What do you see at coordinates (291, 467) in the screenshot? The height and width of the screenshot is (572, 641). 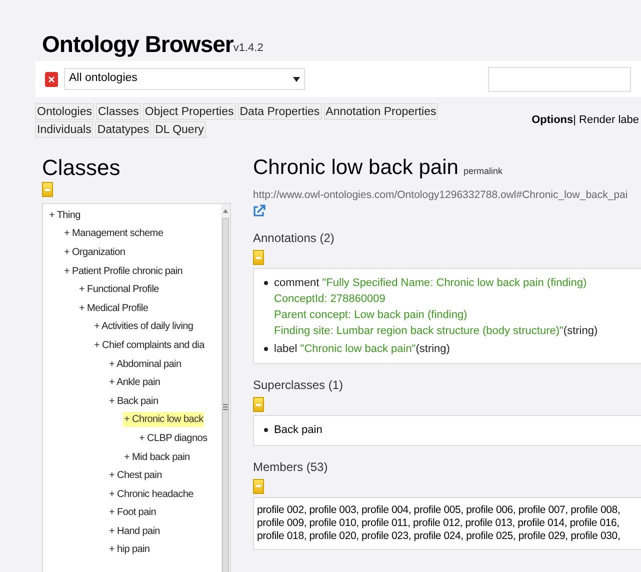 I see `section-heading: Members (53)` at bounding box center [291, 467].